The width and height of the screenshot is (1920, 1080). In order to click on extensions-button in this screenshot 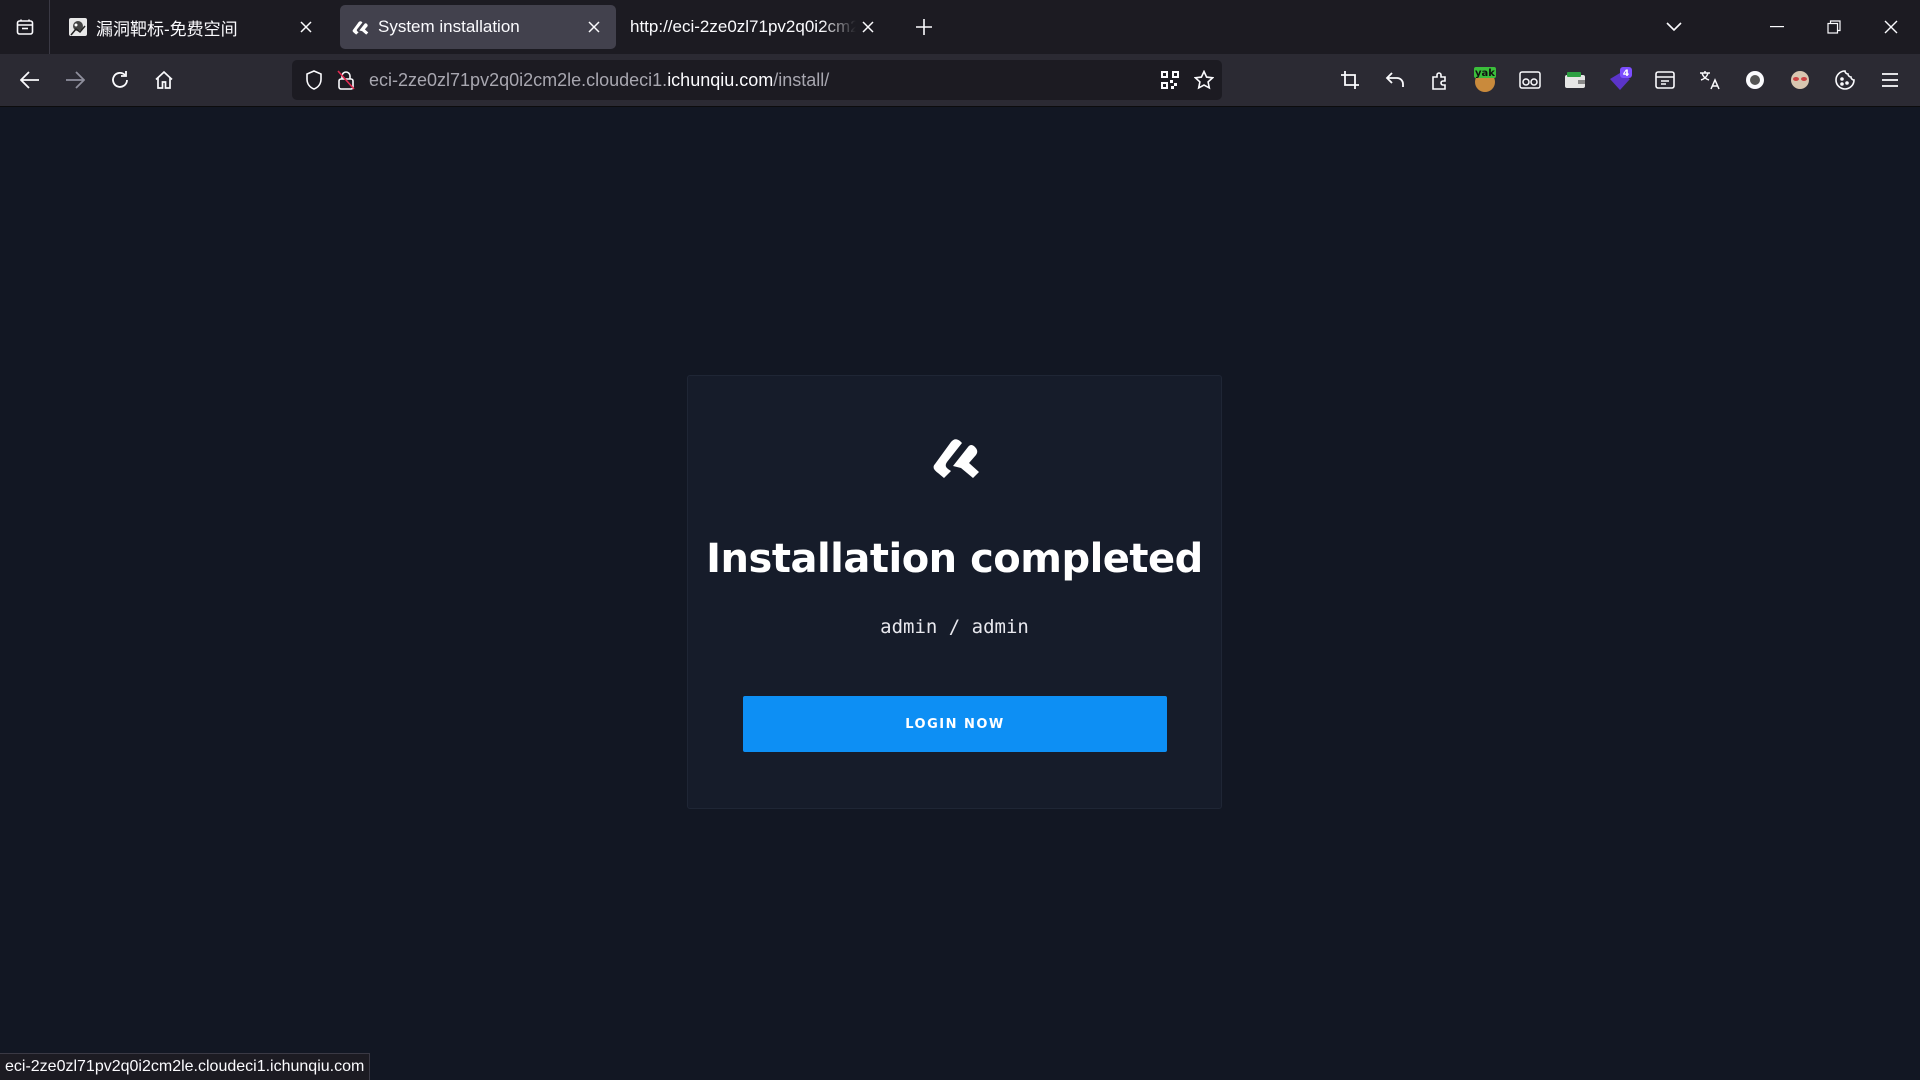, I will do `click(1440, 80)`.